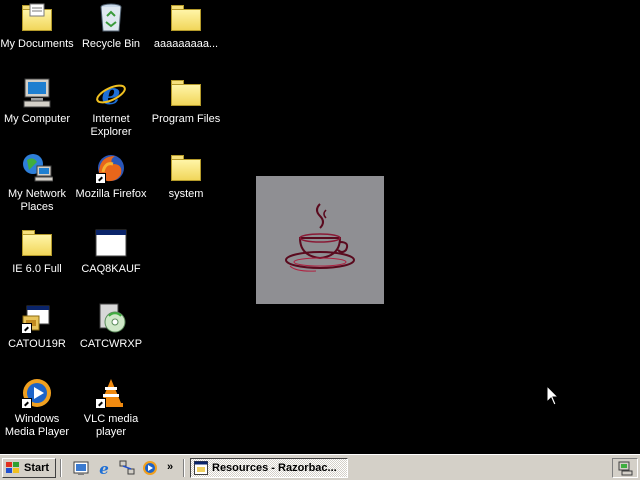 The width and height of the screenshot is (640, 480). Describe the element at coordinates (37, 344) in the screenshot. I see `desktop-icon-label: CATOU19R` at that location.